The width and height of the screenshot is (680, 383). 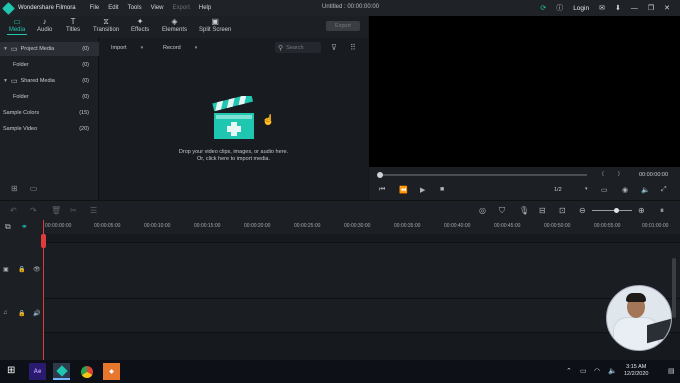 I want to click on import-dropdown: Import ▾, so click(x=127, y=48).